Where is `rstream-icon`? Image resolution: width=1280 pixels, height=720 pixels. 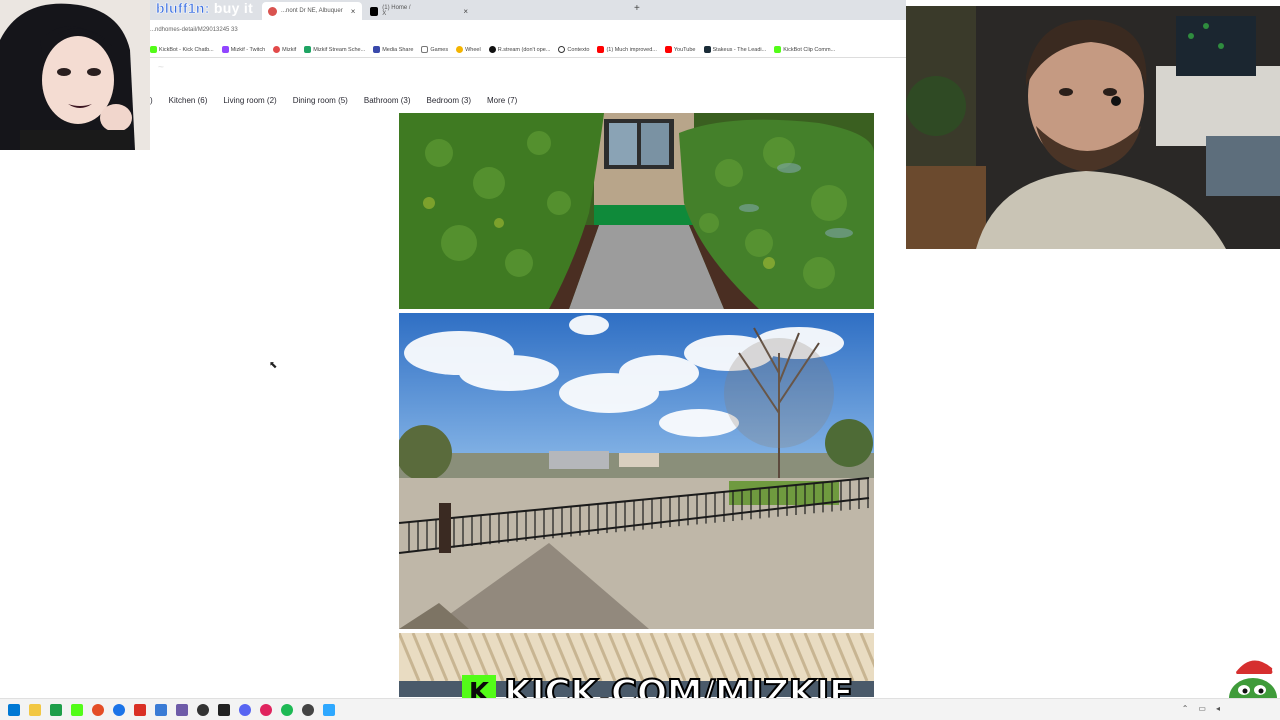
rstream-icon is located at coordinates (492, 49).